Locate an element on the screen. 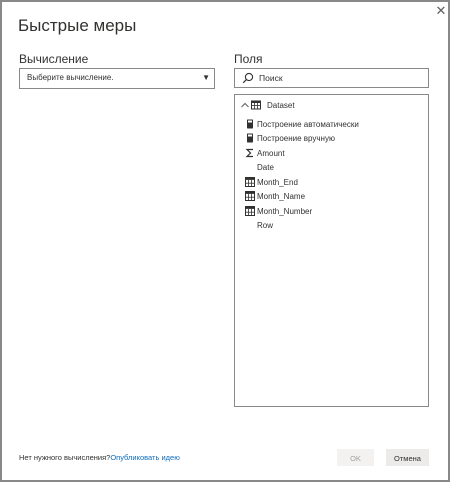 The image size is (450, 482). search-icon is located at coordinates (248, 78).